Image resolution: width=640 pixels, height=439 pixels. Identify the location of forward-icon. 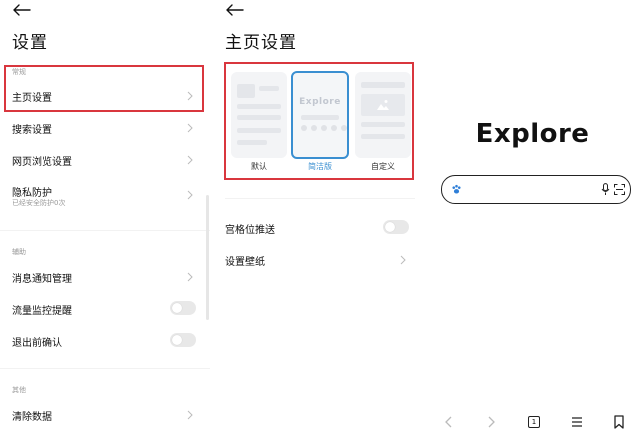
(491, 422).